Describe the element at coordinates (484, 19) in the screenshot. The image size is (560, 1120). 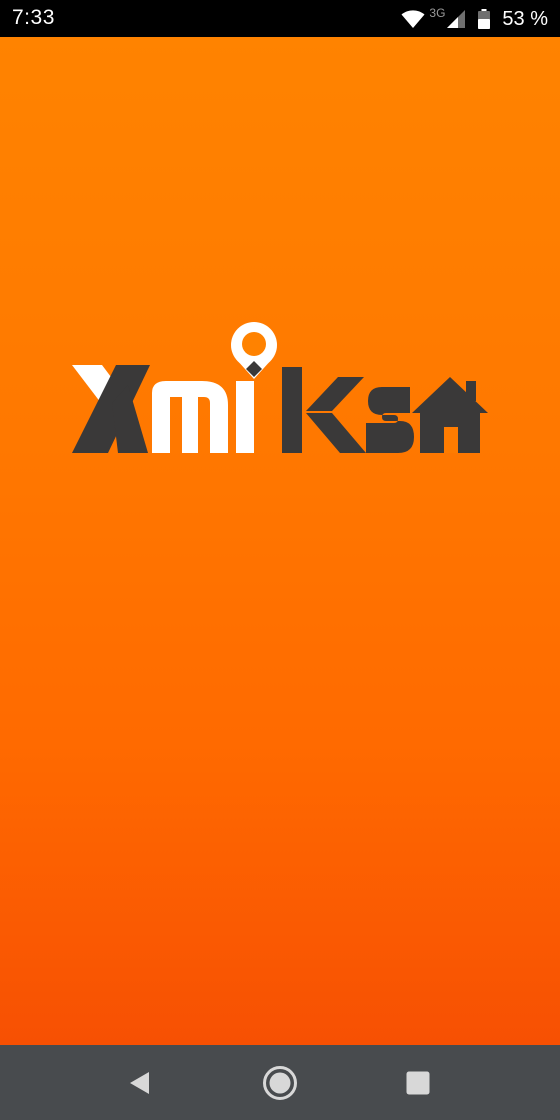
I see `battery-icon` at that location.